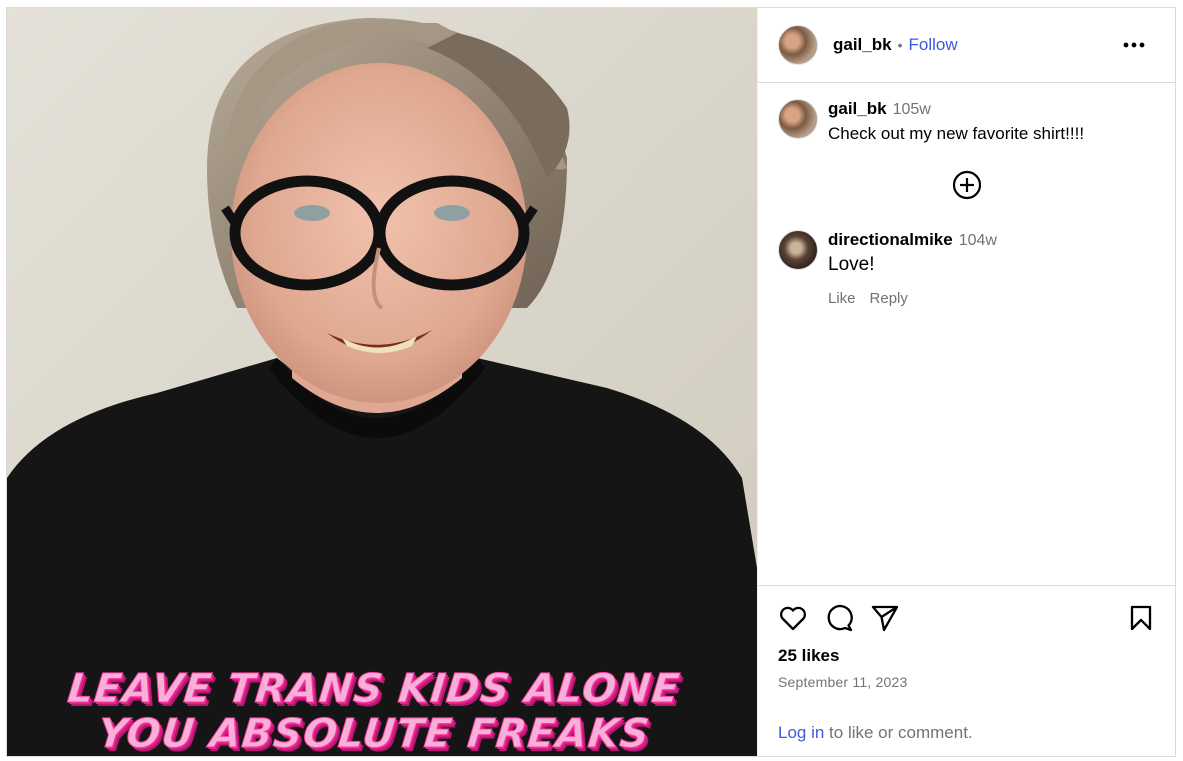 This screenshot has width=1183, height=761. Describe the element at coordinates (967, 185) in the screenshot. I see `plus-circle-icon` at that location.